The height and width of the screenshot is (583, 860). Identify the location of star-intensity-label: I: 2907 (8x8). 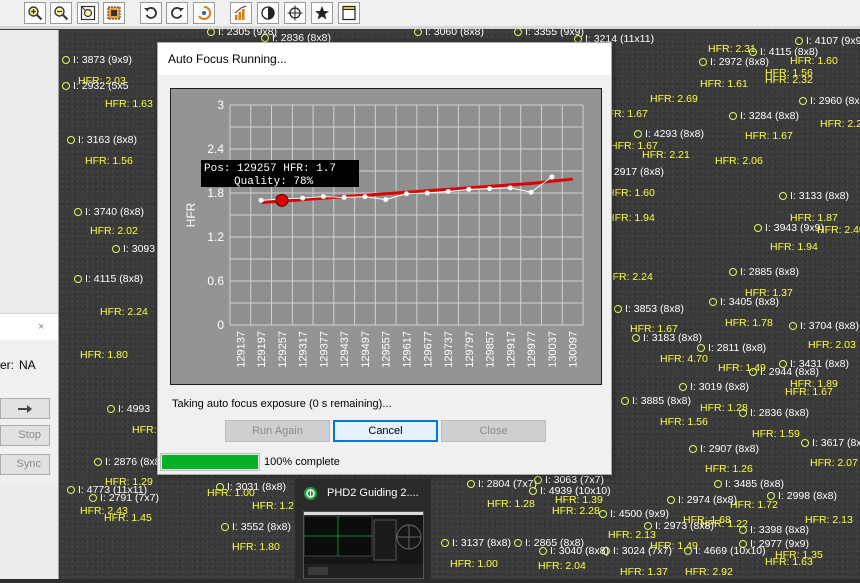
(729, 449).